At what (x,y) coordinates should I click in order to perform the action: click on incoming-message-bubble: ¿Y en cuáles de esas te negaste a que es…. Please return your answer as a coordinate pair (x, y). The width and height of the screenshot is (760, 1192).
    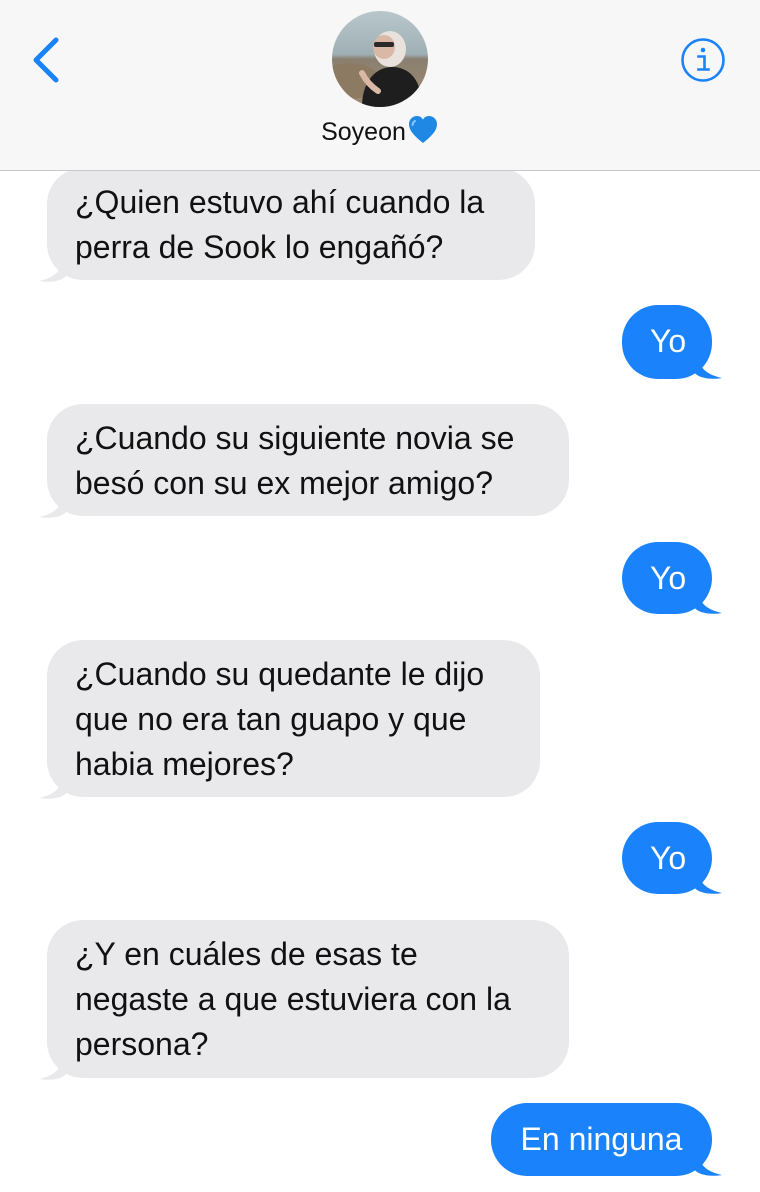
    Looking at the image, I should click on (308, 999).